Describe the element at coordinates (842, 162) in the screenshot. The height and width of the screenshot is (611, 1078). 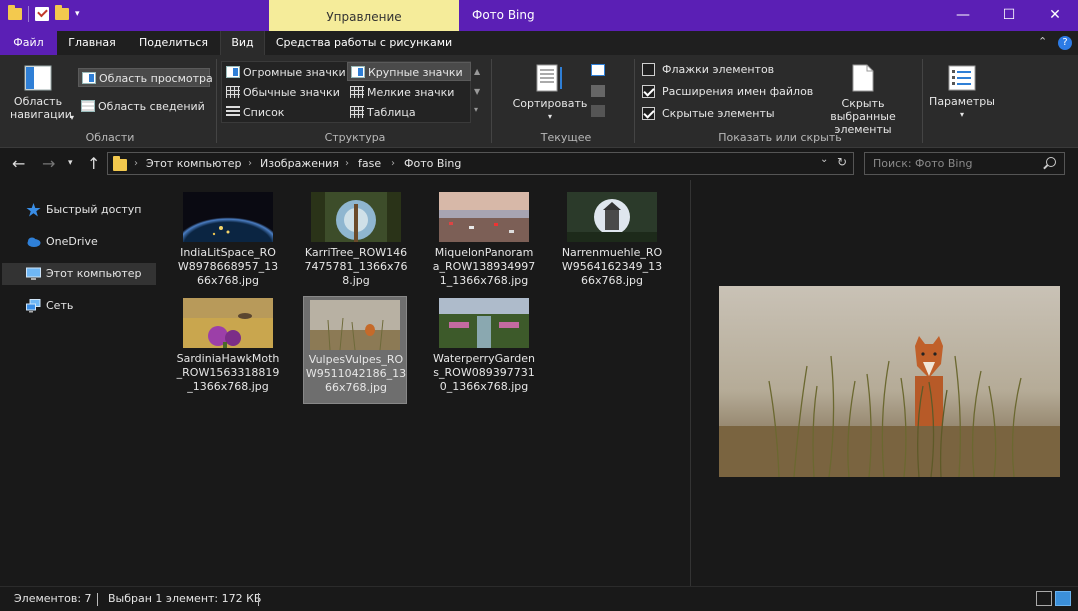
I see `refresh-icon: ↻` at that location.